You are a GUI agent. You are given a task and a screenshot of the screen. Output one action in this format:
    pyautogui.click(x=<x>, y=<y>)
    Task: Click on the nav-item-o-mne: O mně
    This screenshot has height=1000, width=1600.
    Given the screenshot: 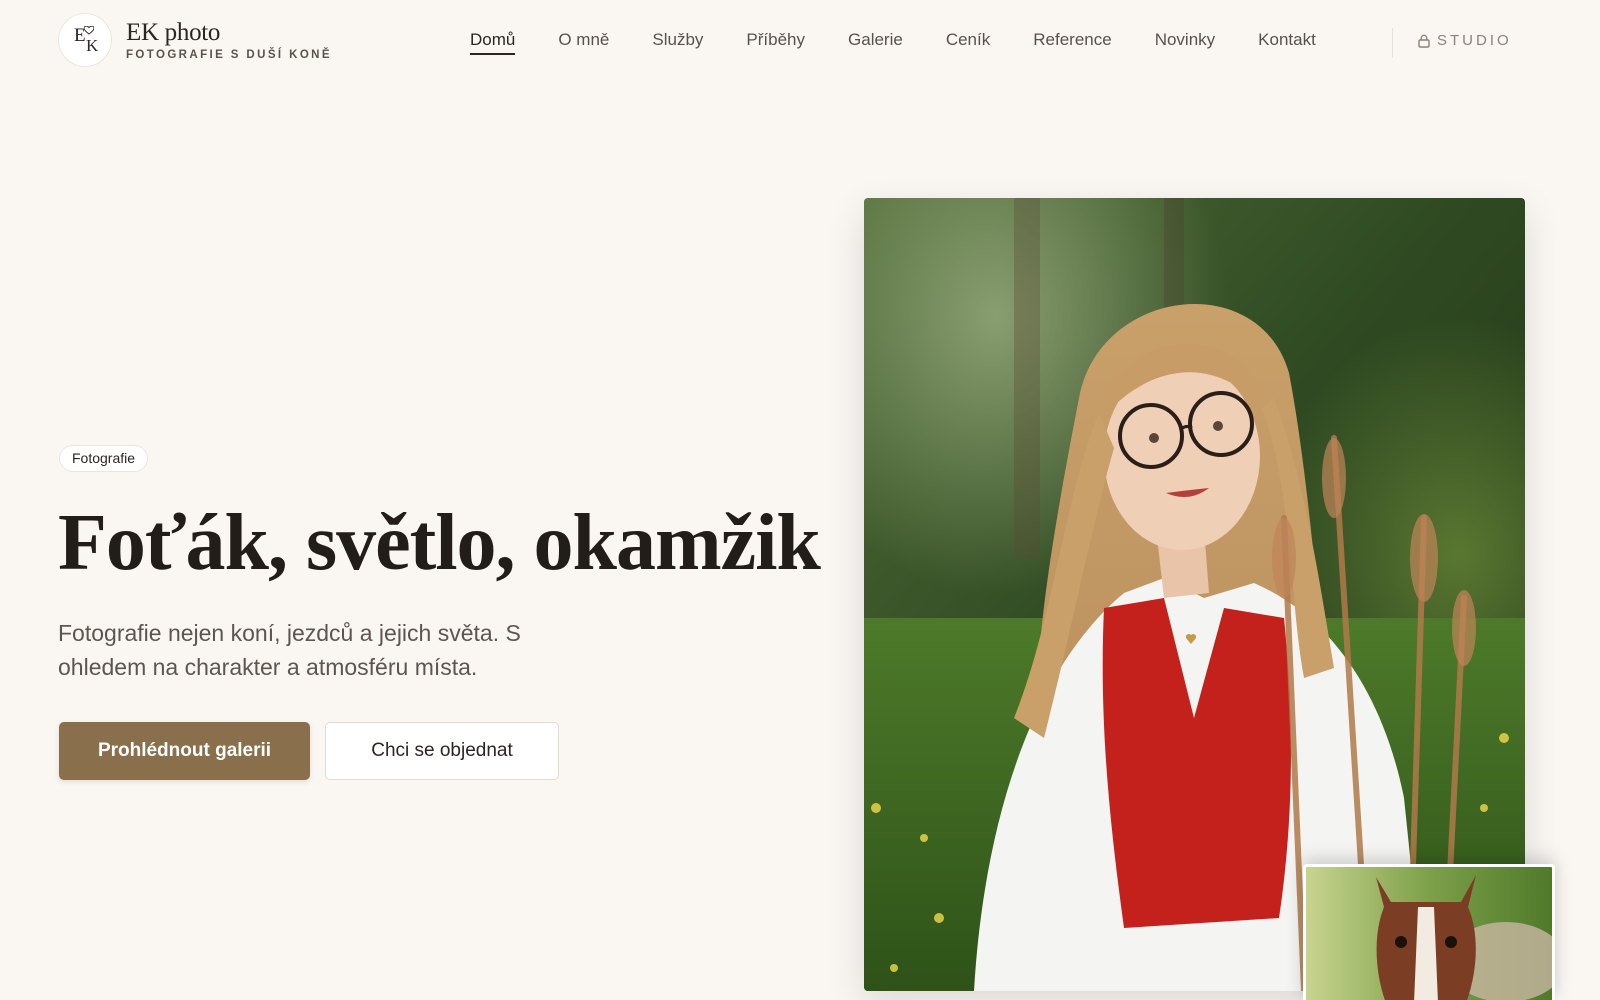 What is the action you would take?
    pyautogui.click(x=583, y=42)
    